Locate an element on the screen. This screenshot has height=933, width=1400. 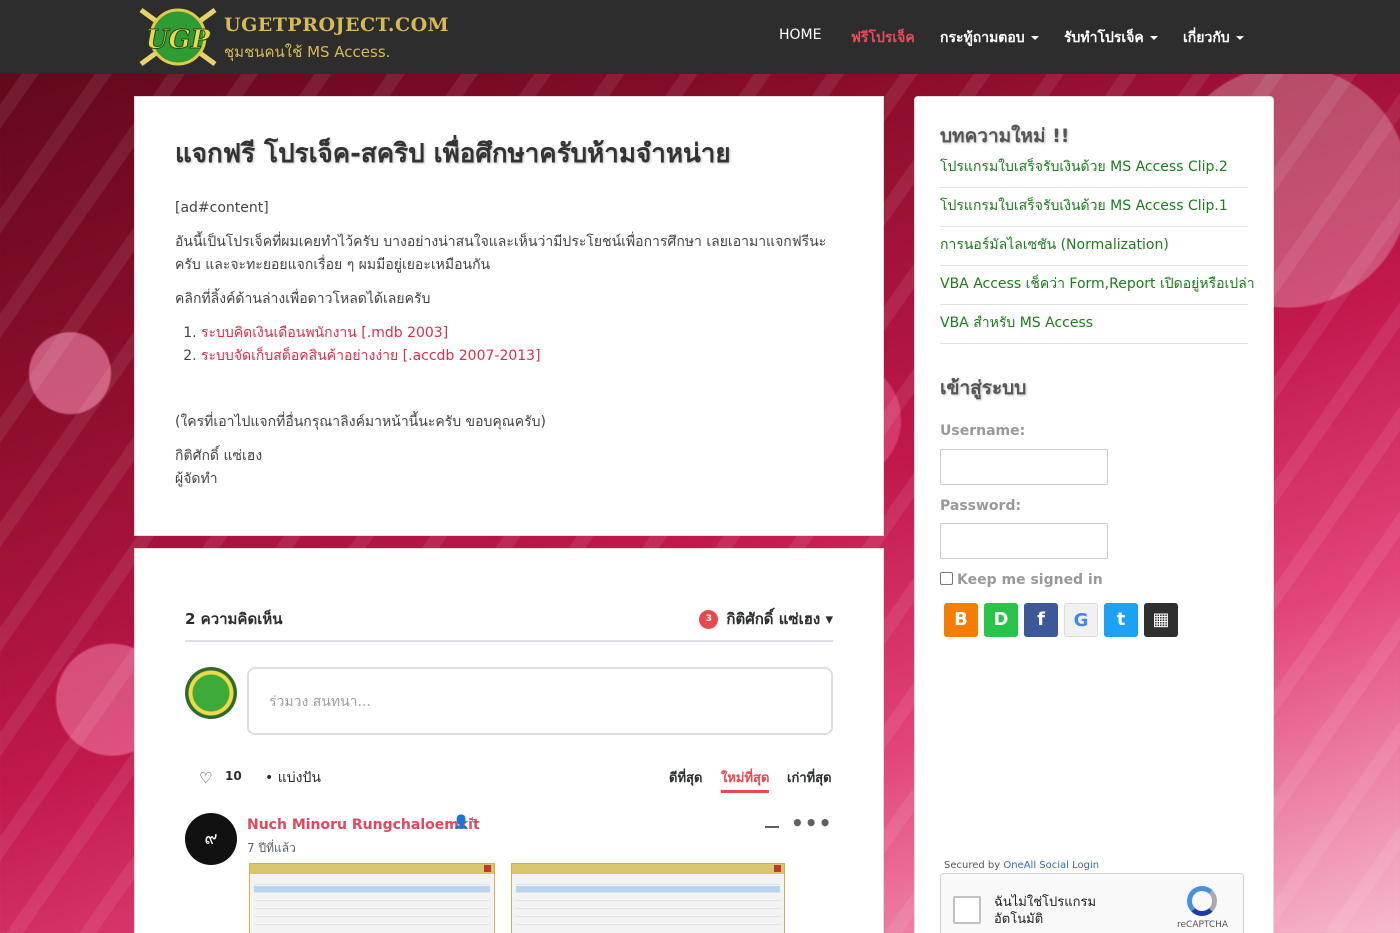
nav-hire-project: รับทำโปรเจ็ค is located at coordinates (1111, 38).